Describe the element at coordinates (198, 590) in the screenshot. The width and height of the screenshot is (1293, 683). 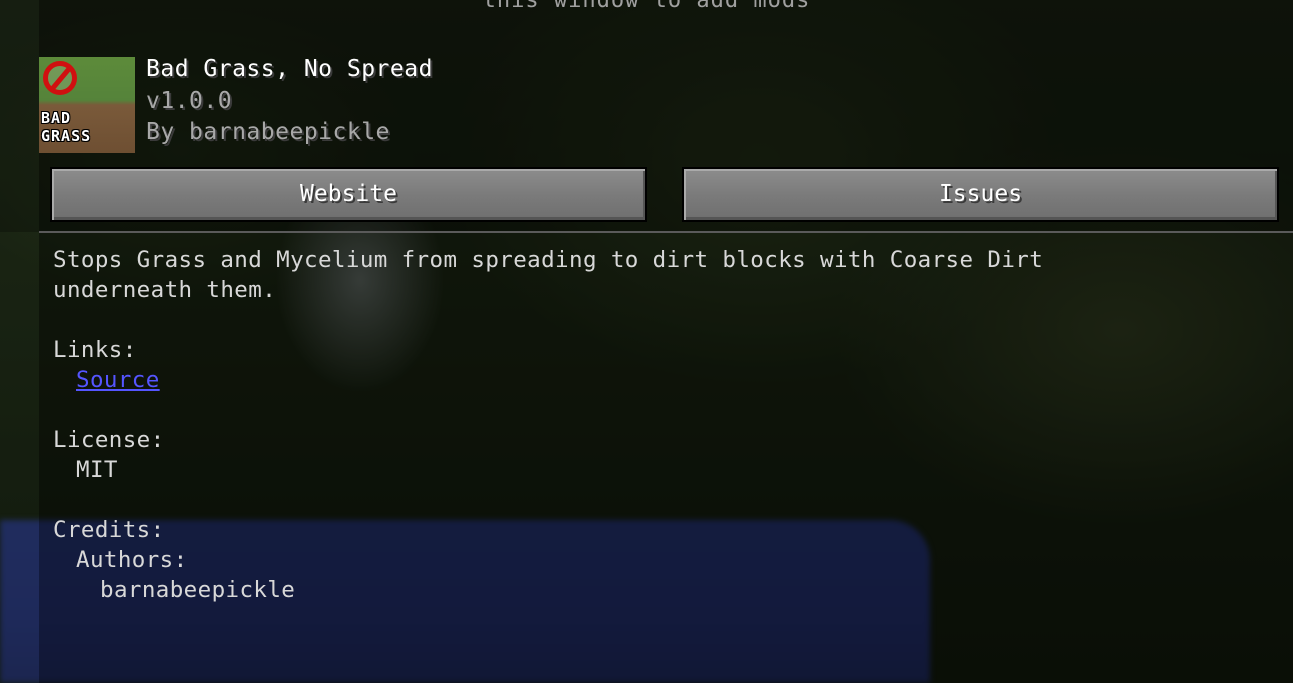
I see `author-name: barnabeepickle` at that location.